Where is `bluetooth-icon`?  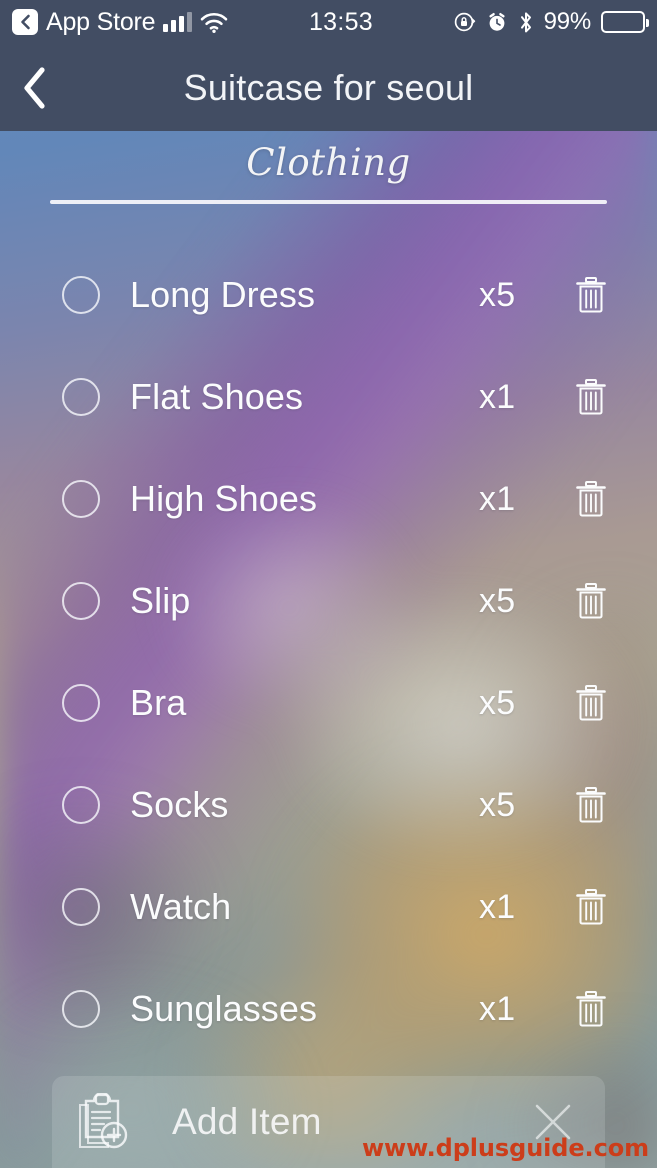 bluetooth-icon is located at coordinates (525, 21).